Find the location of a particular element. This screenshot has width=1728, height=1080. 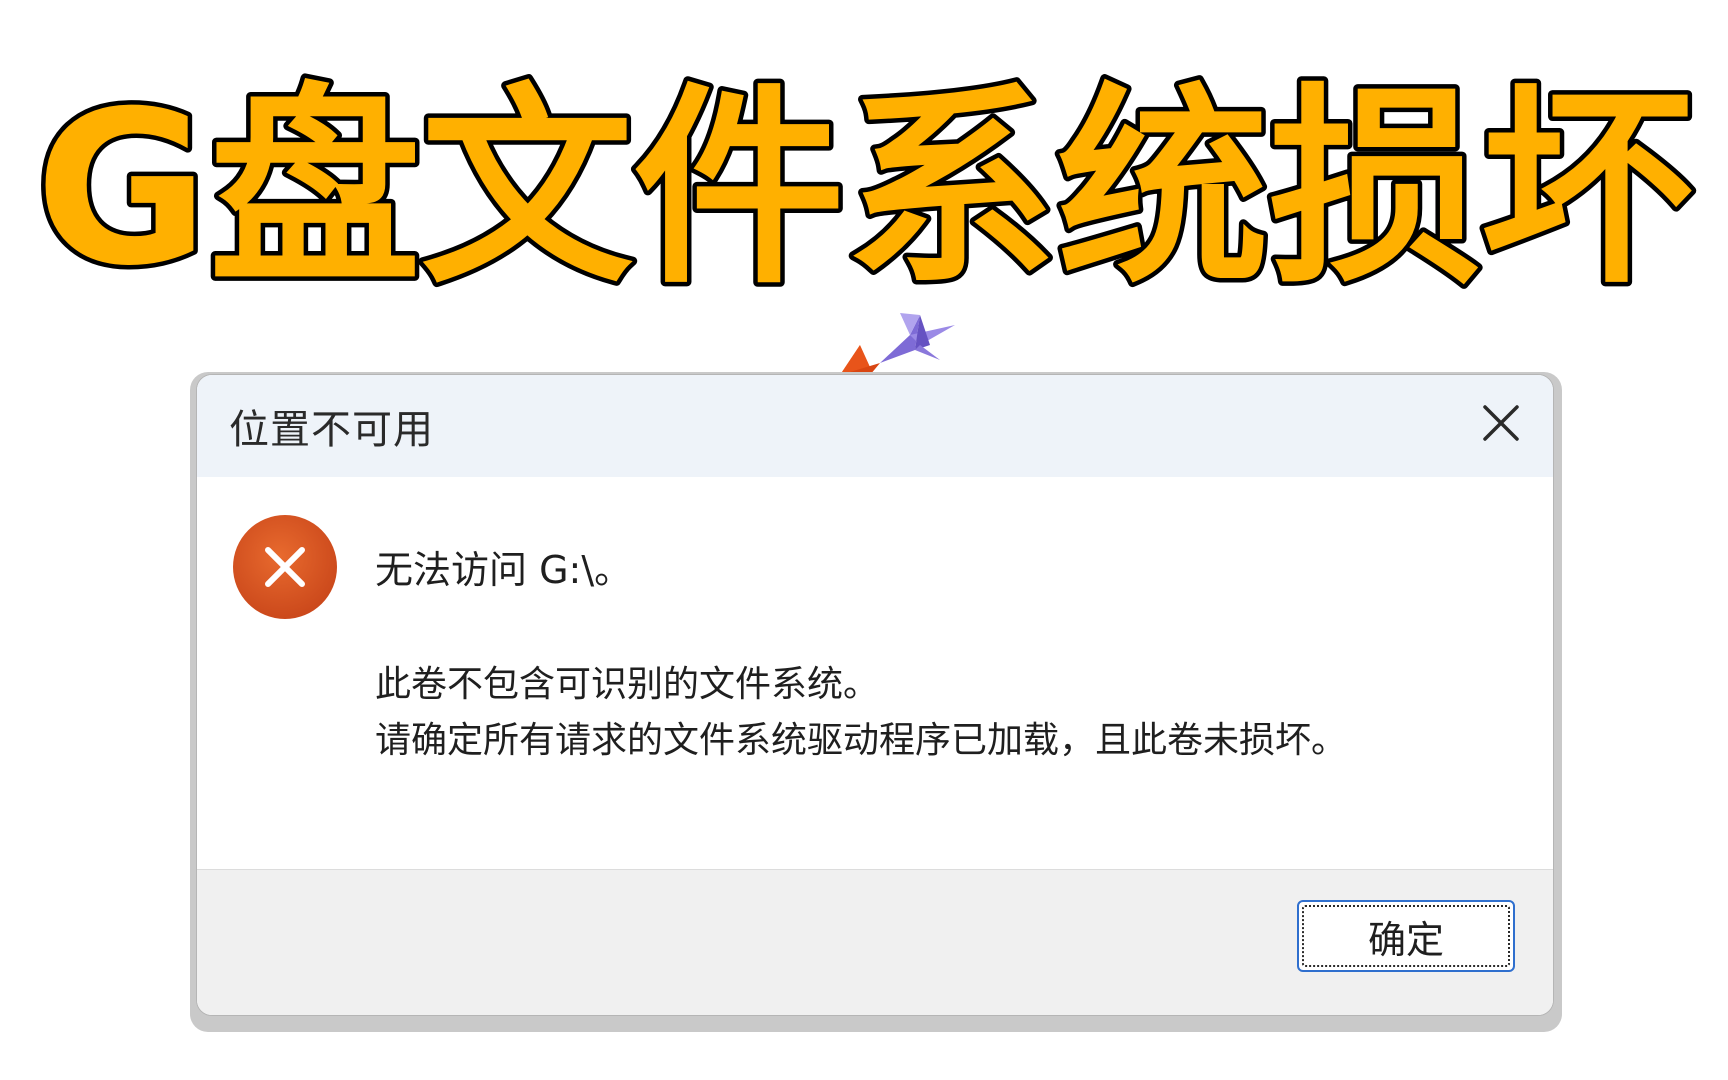

content-line: 请确定所有请求的文件系统驱动程序已加载，且此卷未损坏。 is located at coordinates (861, 740).